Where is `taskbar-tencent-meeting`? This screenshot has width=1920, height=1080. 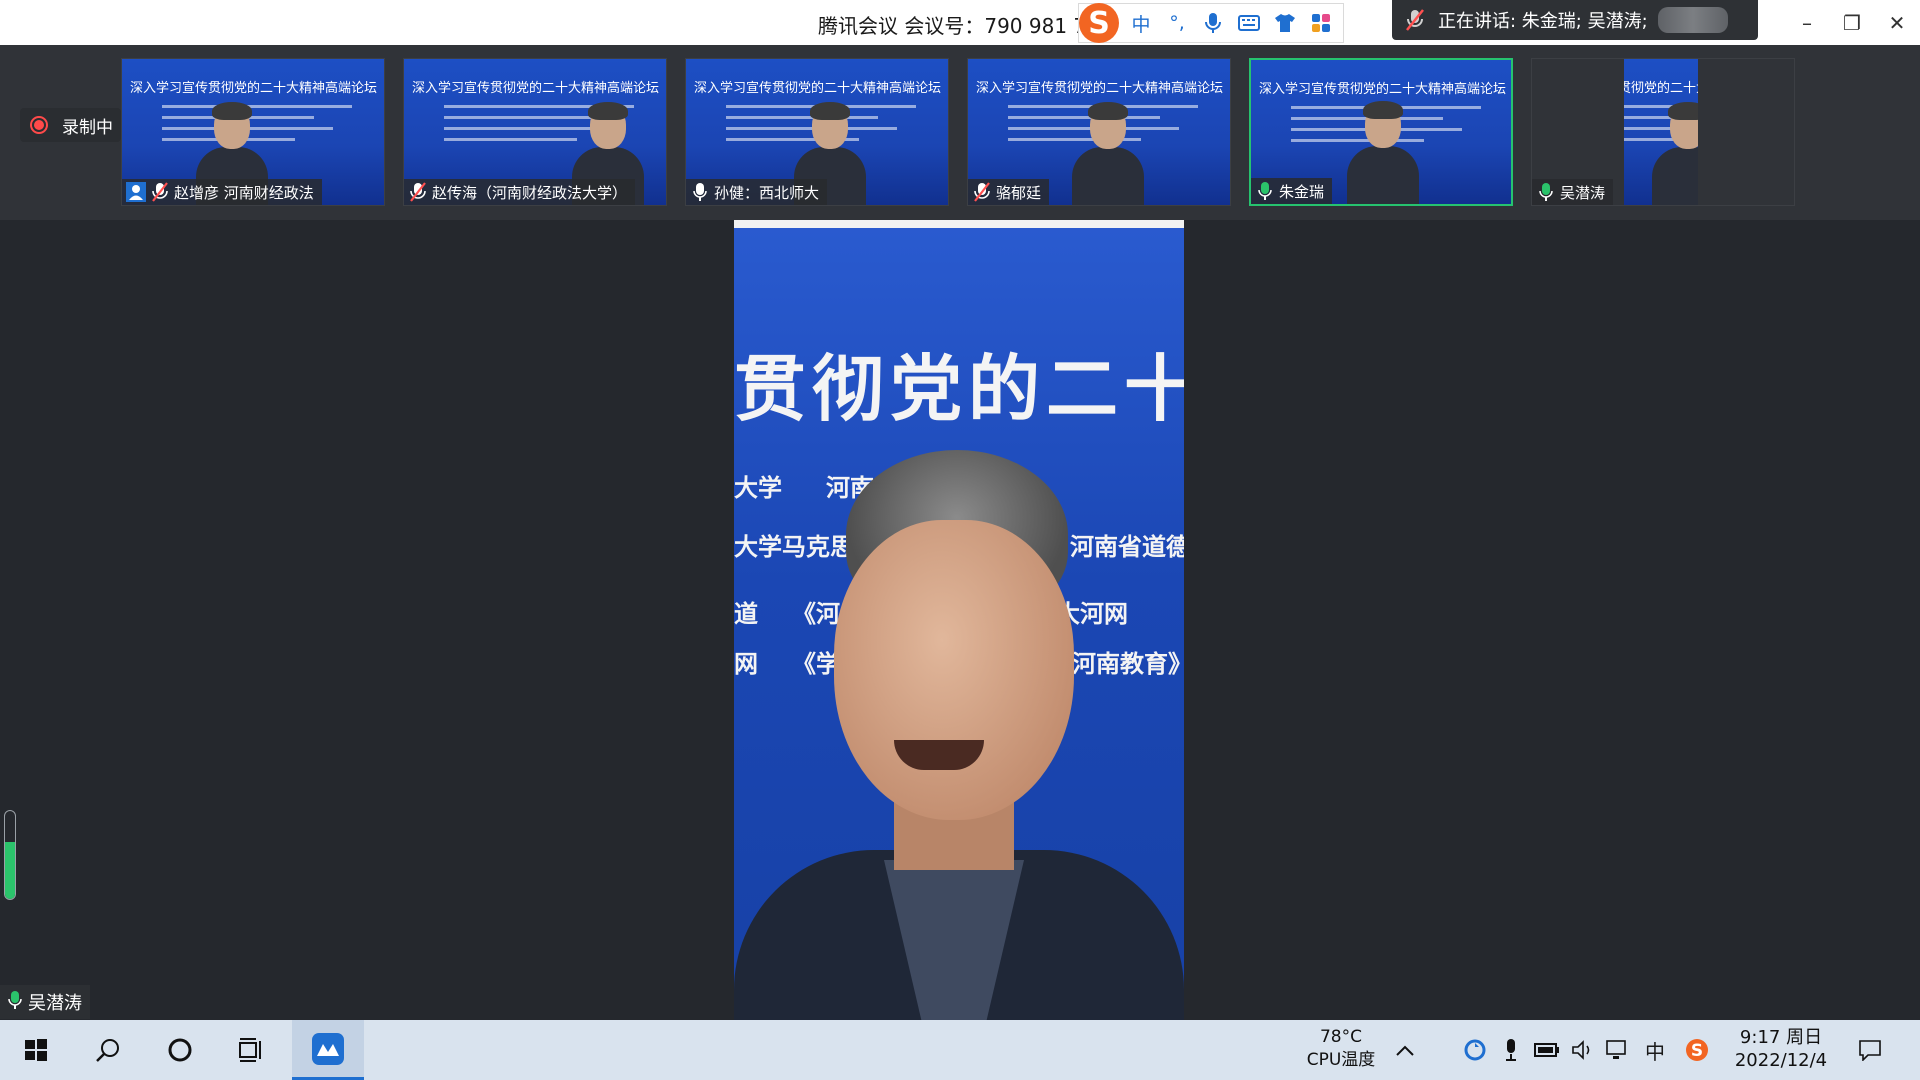 taskbar-tencent-meeting is located at coordinates (328, 1050).